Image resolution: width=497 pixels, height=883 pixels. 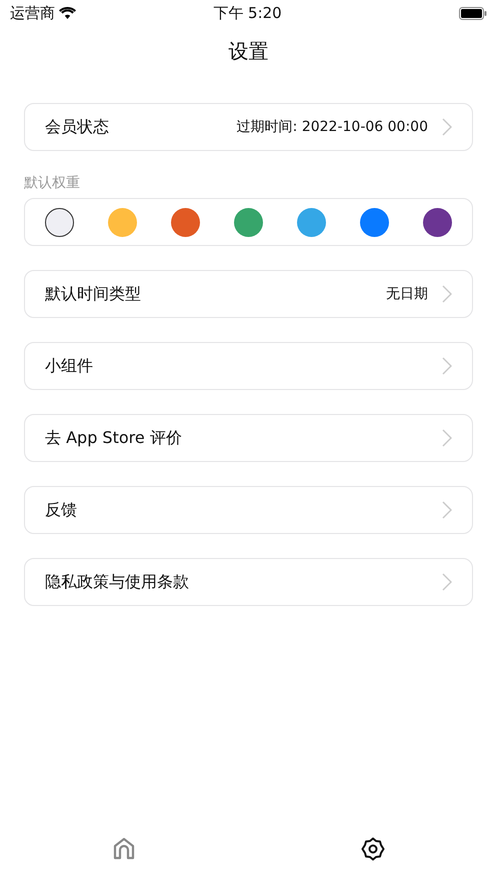 What do you see at coordinates (247, 13) in the screenshot?
I see `clock-text: 下午 5:20` at bounding box center [247, 13].